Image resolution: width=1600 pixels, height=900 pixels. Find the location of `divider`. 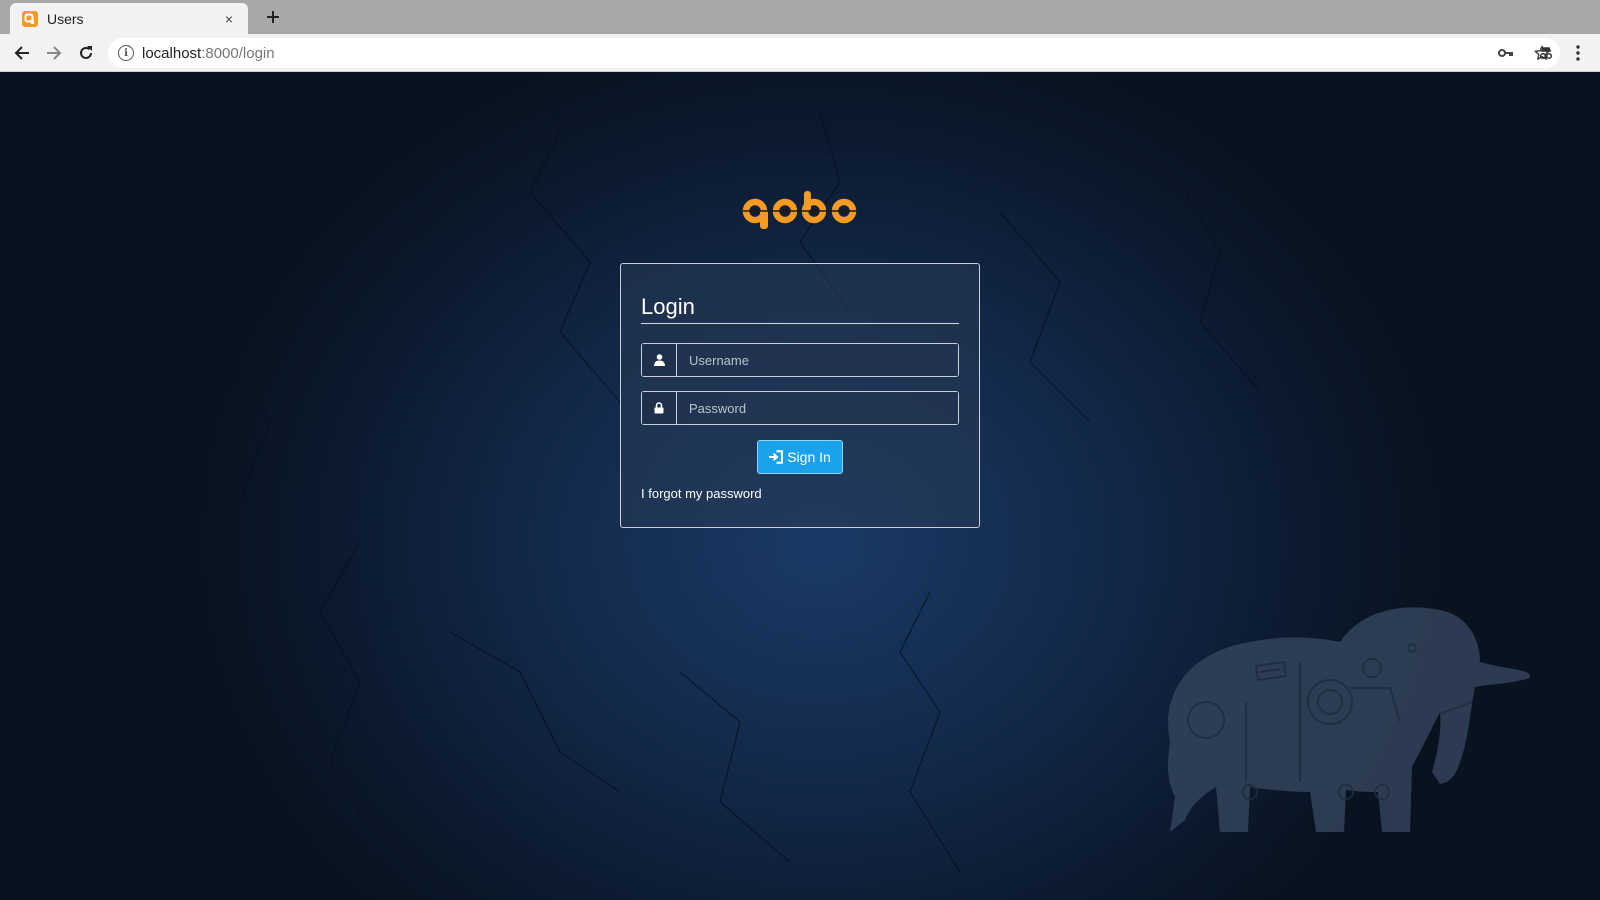

divider is located at coordinates (800, 323).